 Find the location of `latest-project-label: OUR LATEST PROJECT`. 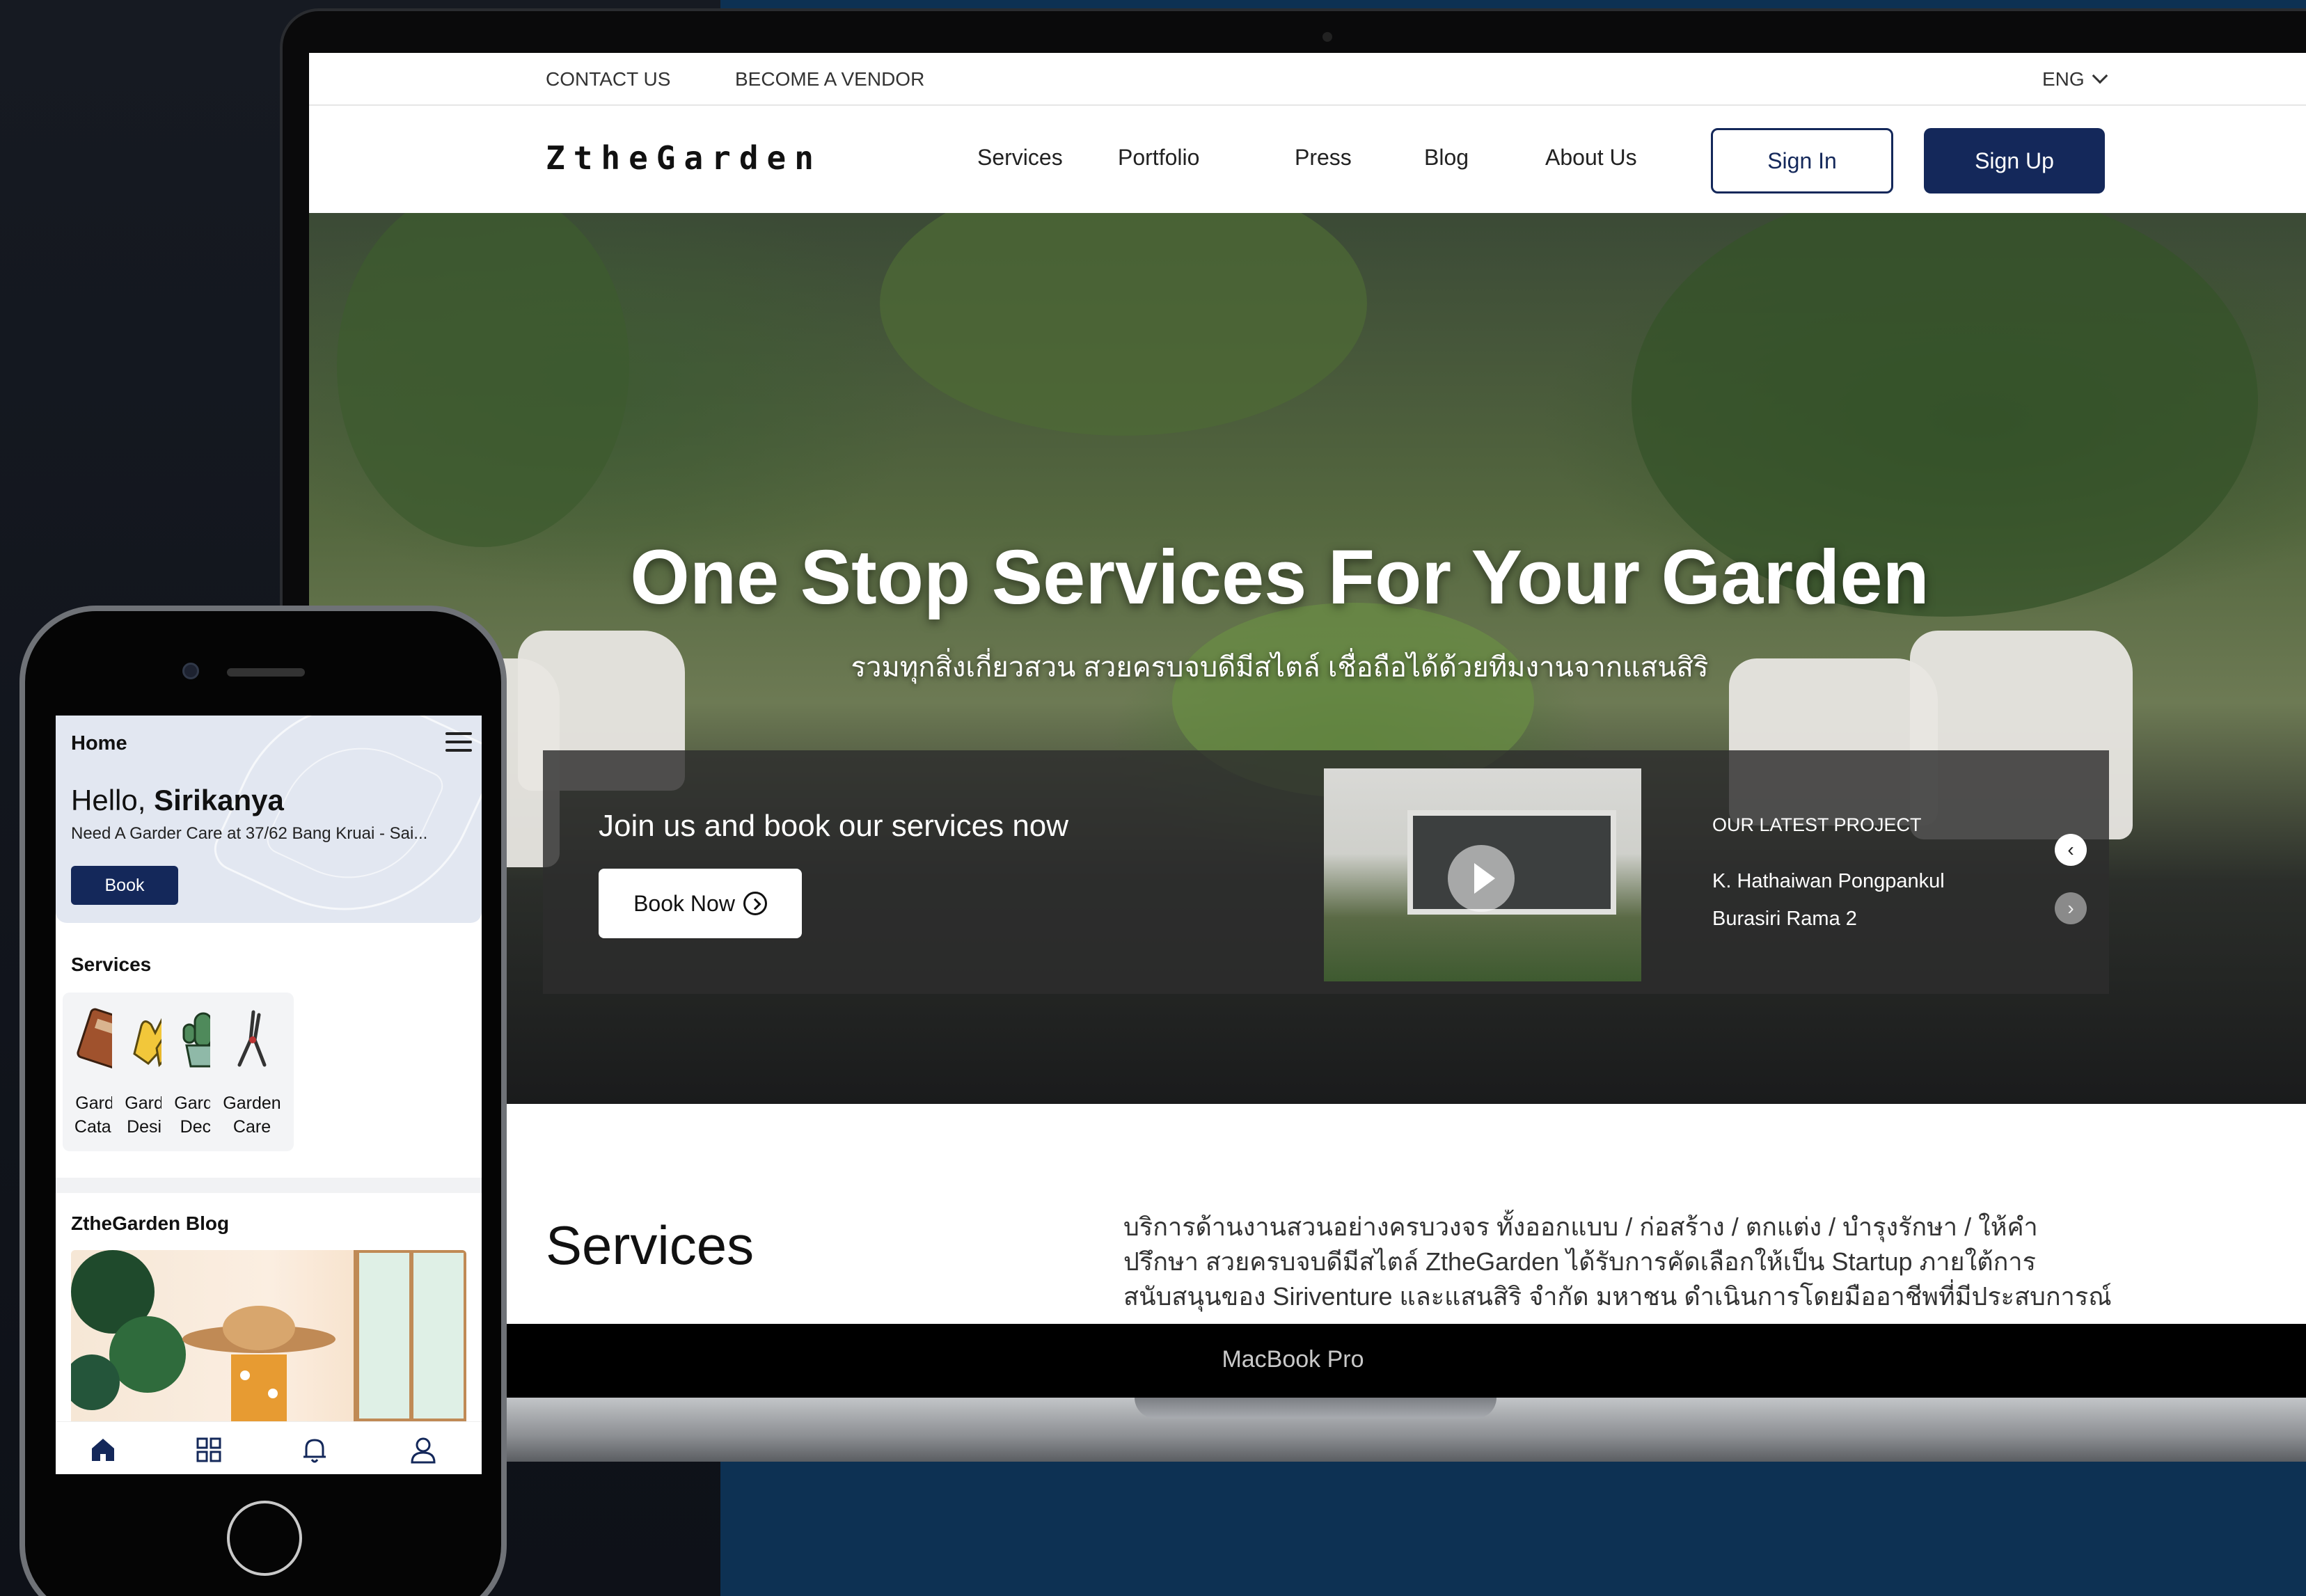

latest-project-label: OUR LATEST PROJECT is located at coordinates (1817, 825).